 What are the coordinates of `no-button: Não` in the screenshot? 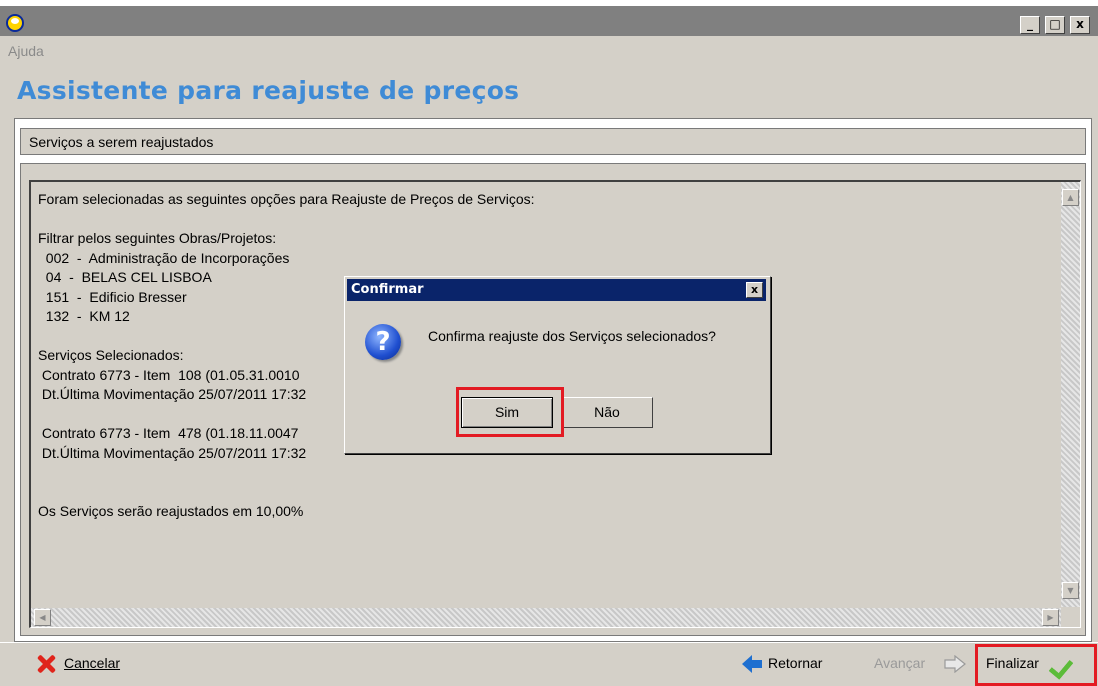 It's located at (607, 412).